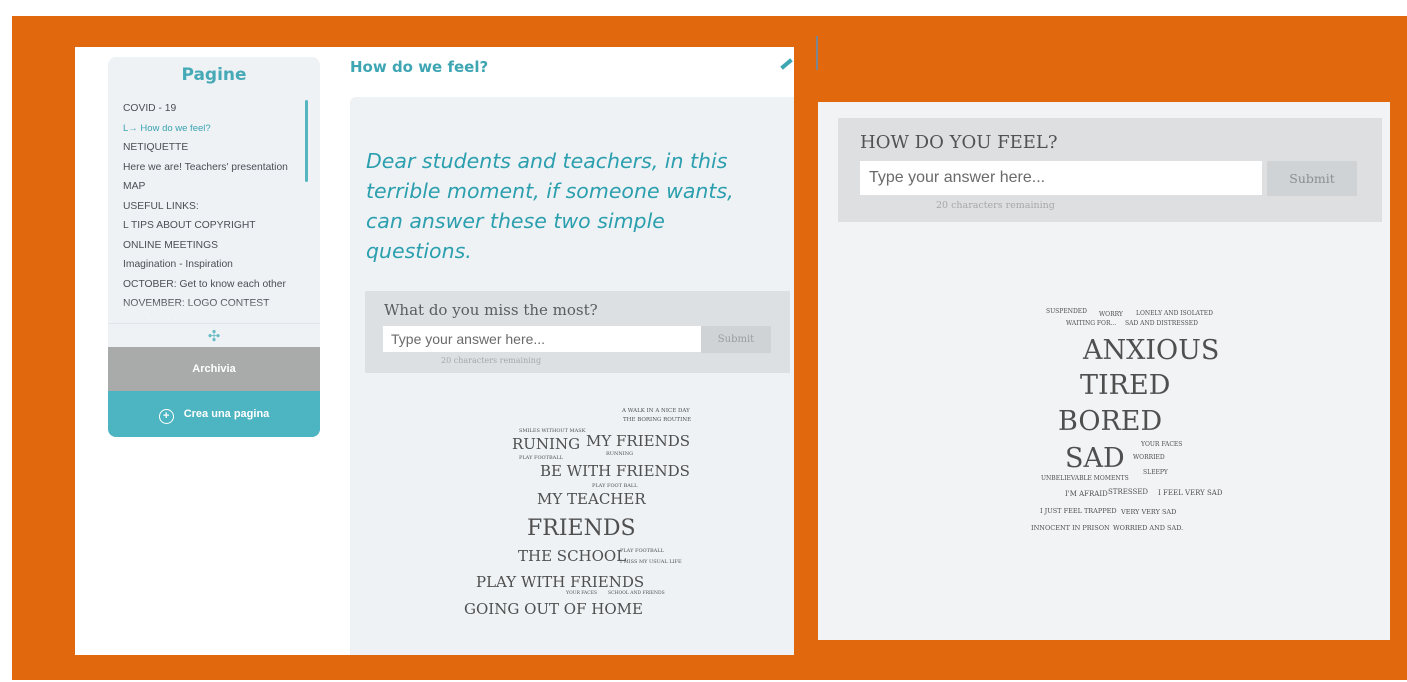 This screenshot has height=682, width=1407. Describe the element at coordinates (218, 226) in the screenshot. I see `sidebar-item: L TIPS ABOUT COPYRIGHT` at that location.